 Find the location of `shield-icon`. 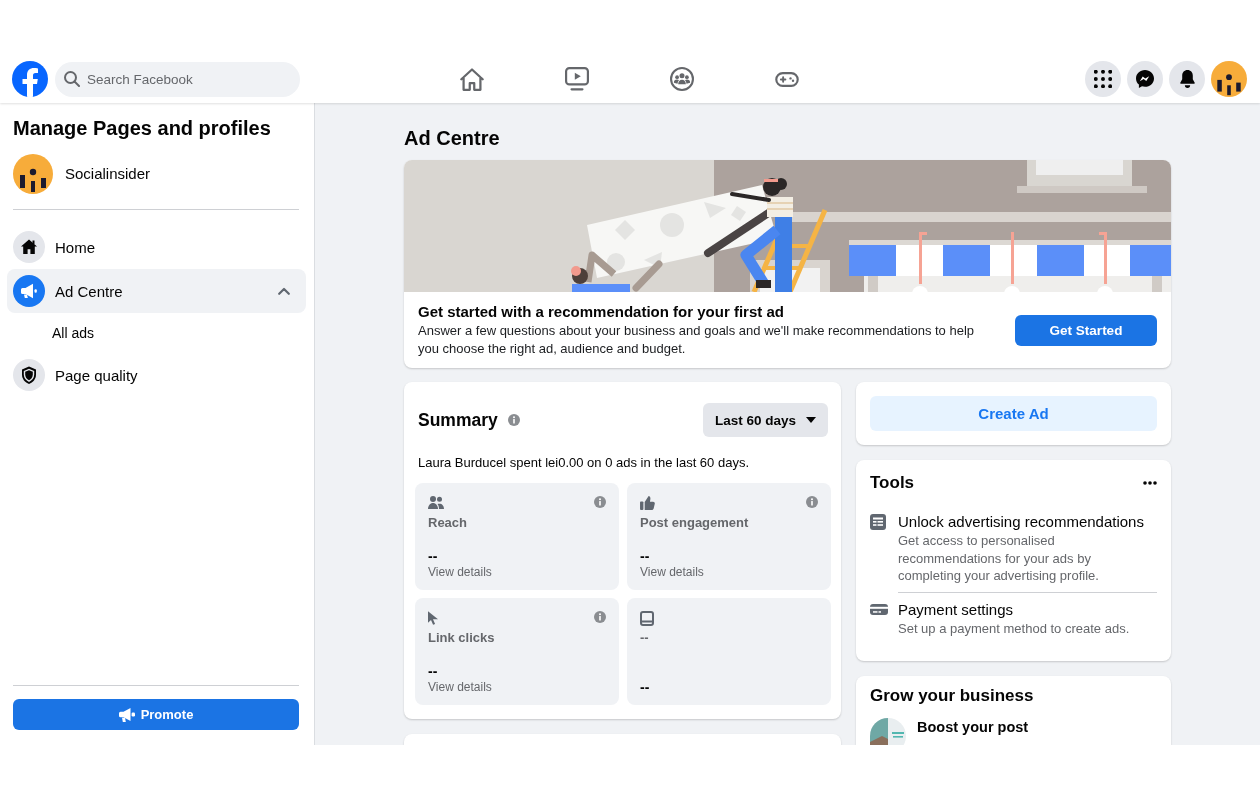

shield-icon is located at coordinates (29, 375).